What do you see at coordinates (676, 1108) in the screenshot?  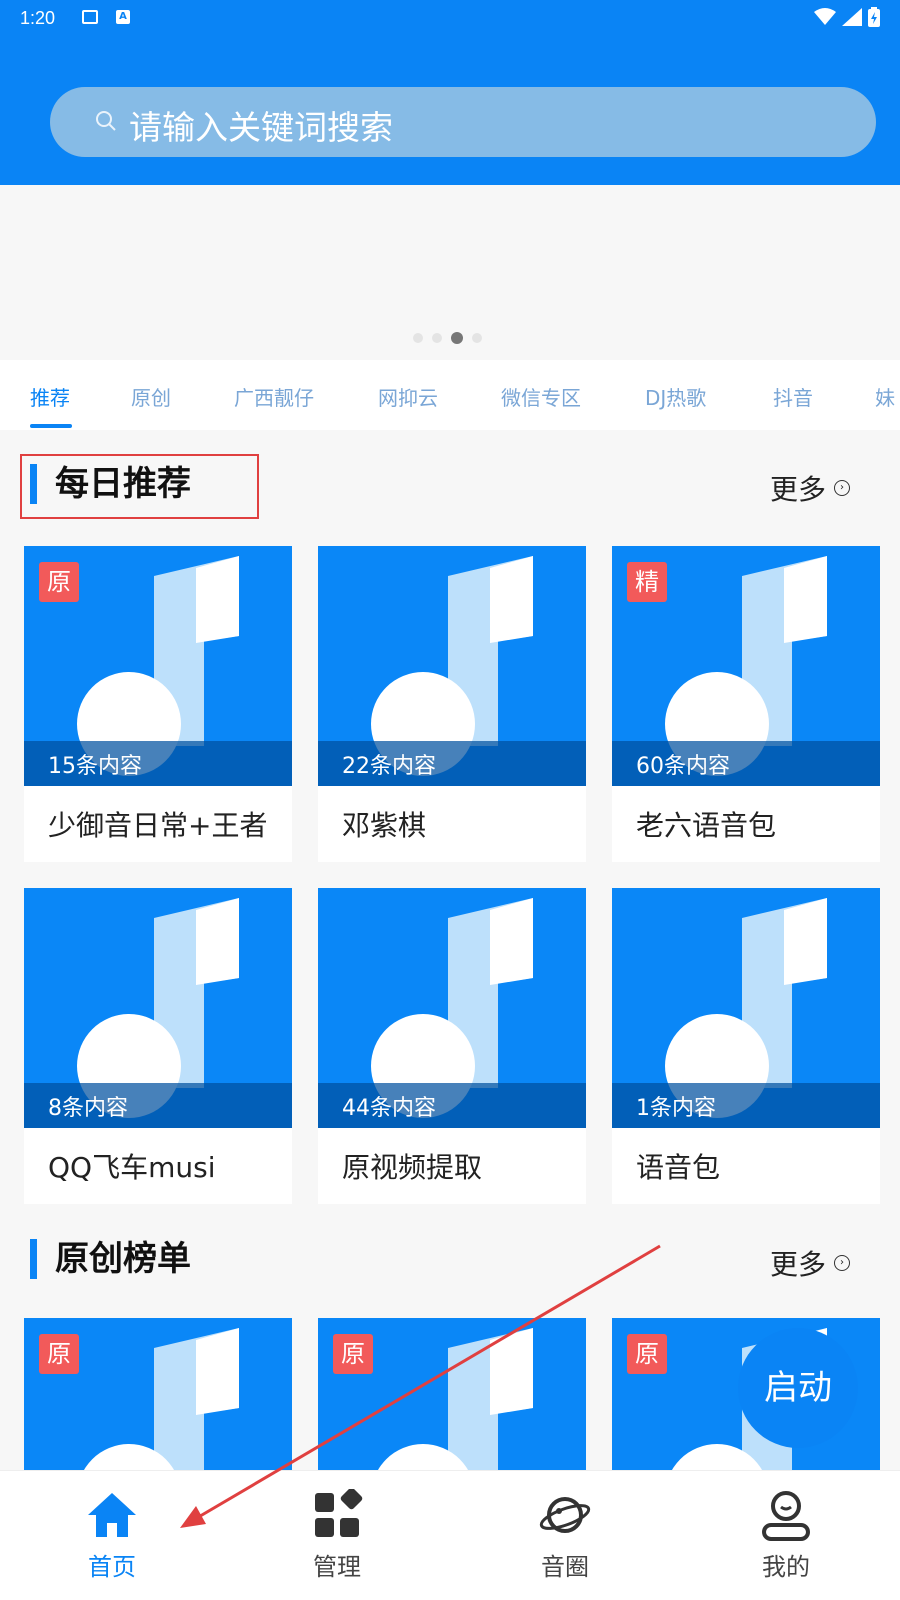 I see `content-count: 1条内容` at bounding box center [676, 1108].